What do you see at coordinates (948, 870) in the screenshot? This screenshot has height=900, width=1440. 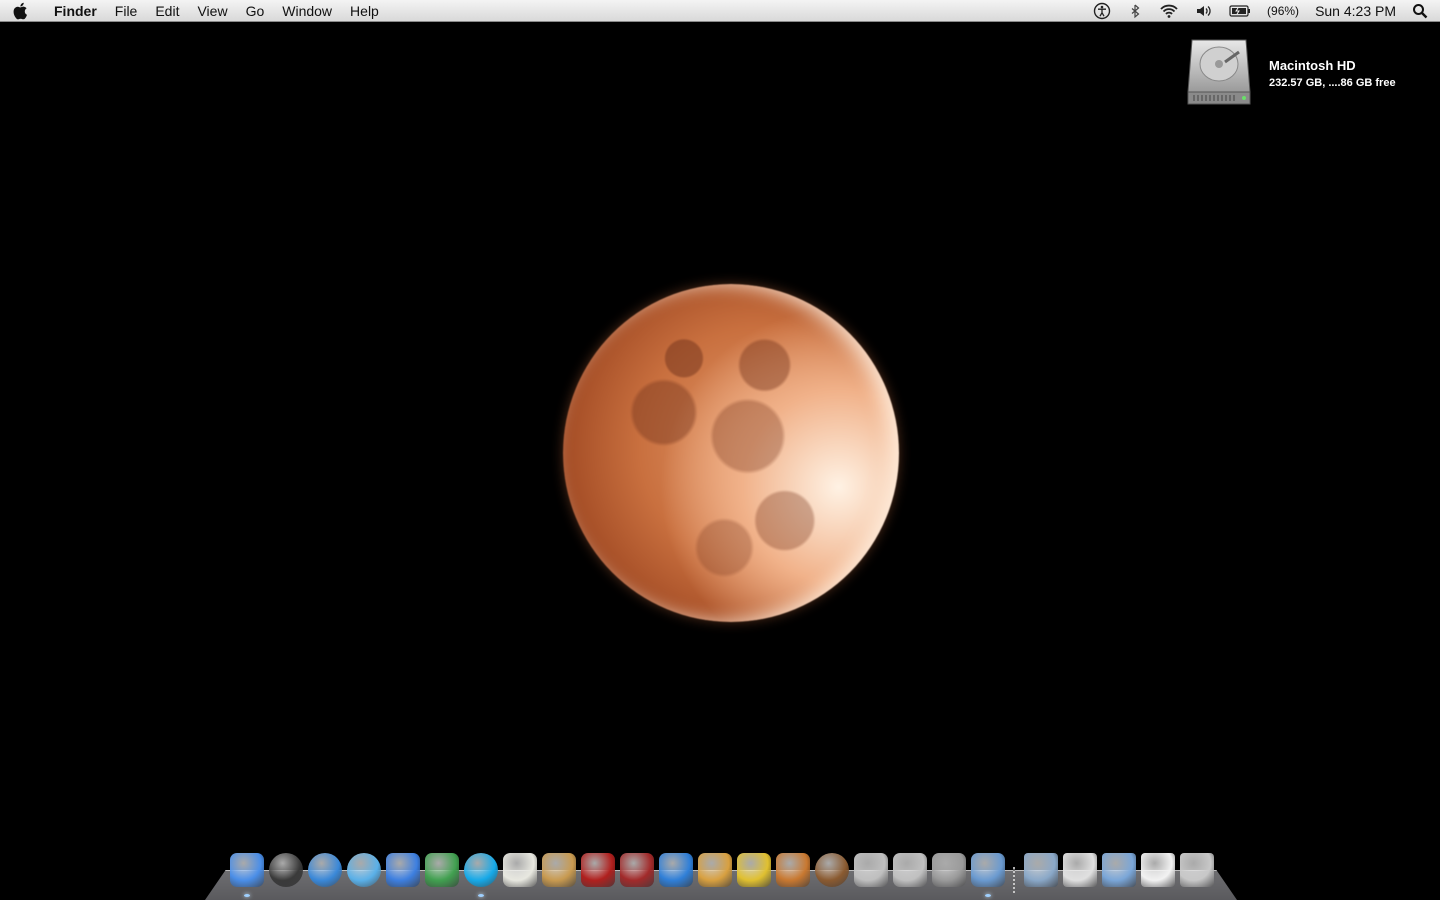 I see `system-preferences-icon` at bounding box center [948, 870].